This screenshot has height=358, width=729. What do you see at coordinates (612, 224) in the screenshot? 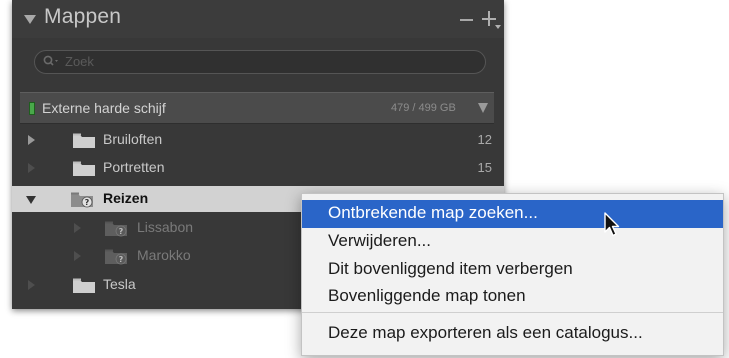
I see `mouse-cursor-icon` at bounding box center [612, 224].